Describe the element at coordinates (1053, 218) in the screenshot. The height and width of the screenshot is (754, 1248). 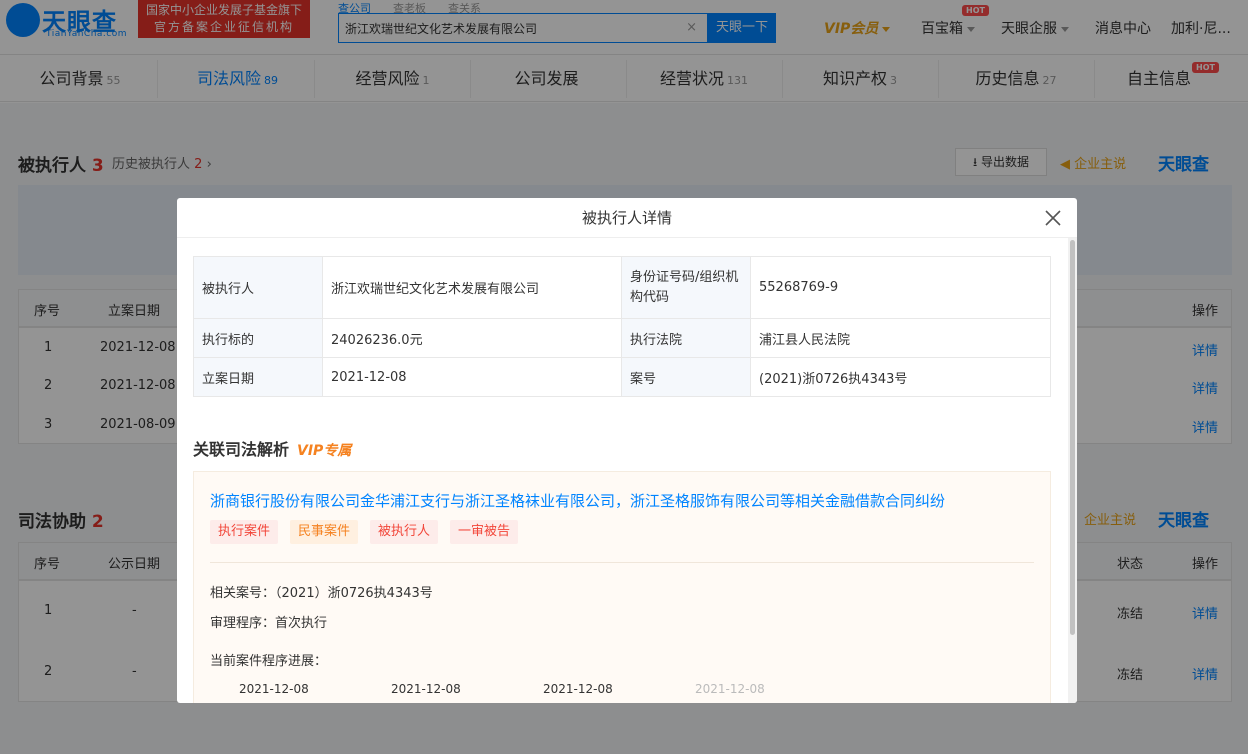
I see `close-icon` at that location.